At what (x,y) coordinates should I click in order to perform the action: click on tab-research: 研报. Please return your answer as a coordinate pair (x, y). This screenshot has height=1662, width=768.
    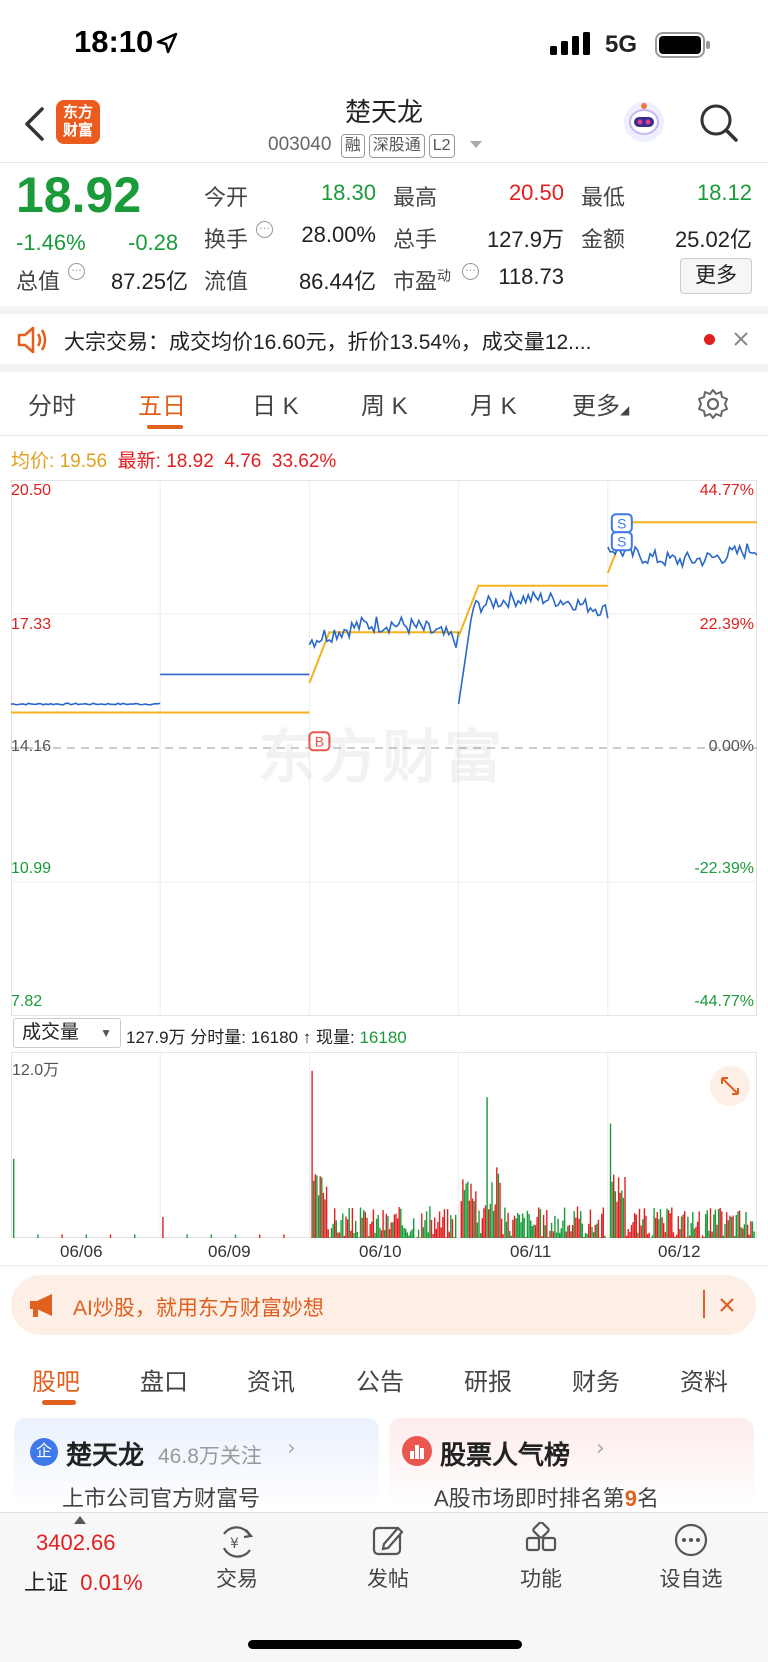
    Looking at the image, I should click on (488, 1379).